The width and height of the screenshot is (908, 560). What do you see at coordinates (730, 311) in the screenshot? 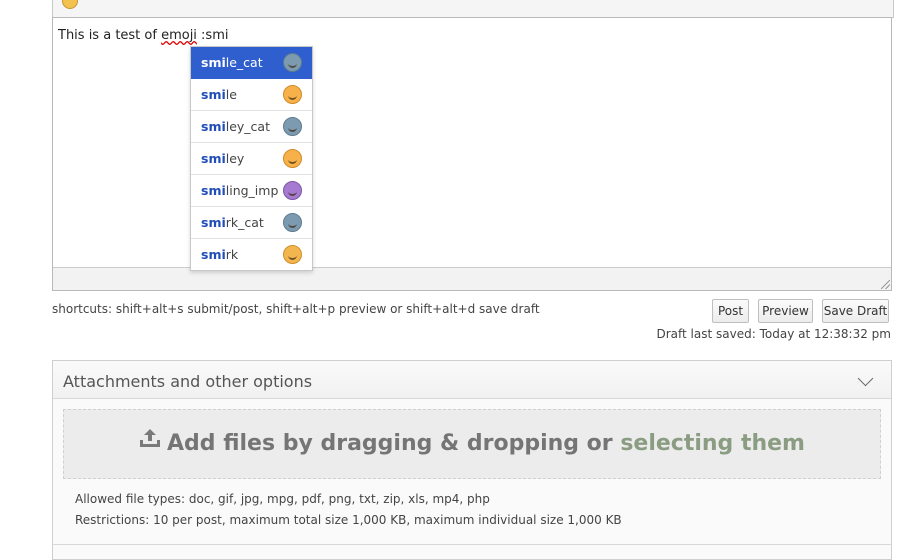
I see `post-button: Post` at bounding box center [730, 311].